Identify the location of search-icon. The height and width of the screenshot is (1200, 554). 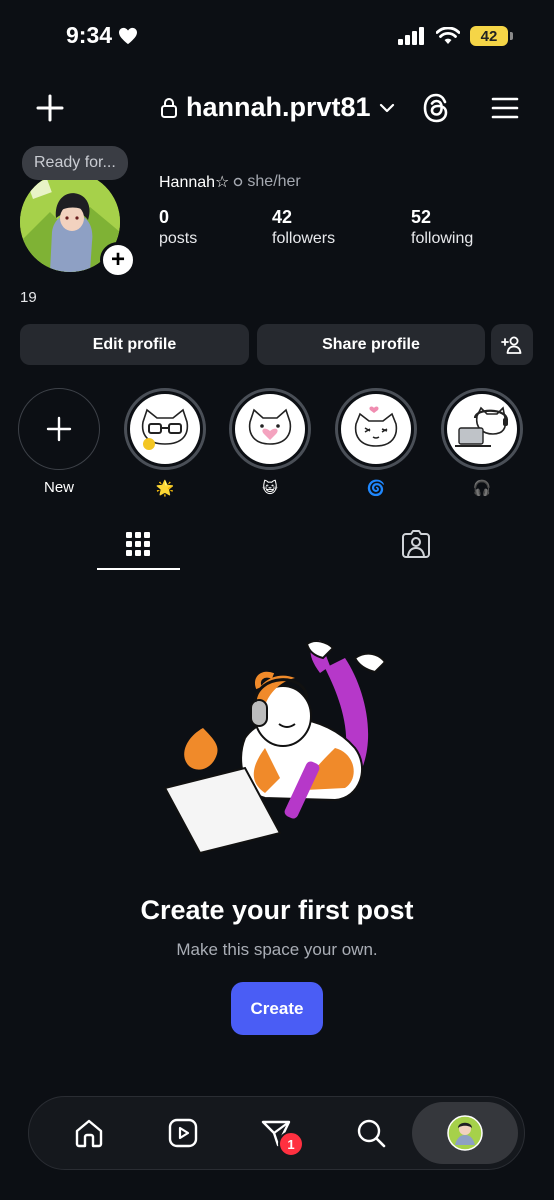
(371, 1133).